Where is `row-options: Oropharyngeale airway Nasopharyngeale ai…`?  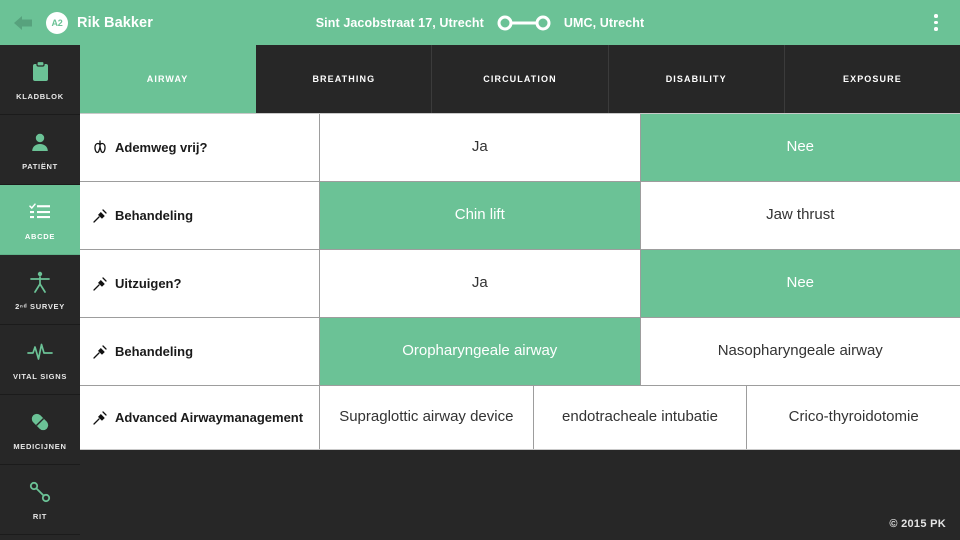 row-options: Oropharyngeale airway Nasopharyngeale ai… is located at coordinates (640, 351).